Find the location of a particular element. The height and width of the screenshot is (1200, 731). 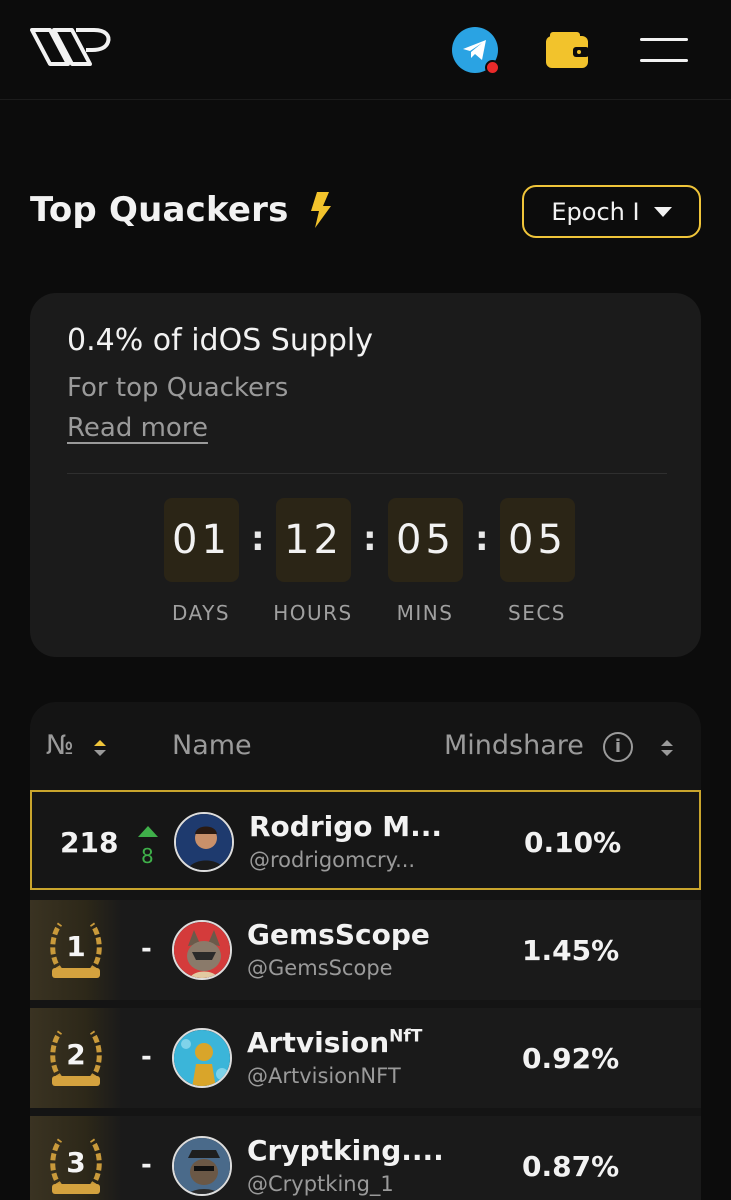

laurel-medal-icon: 1 is located at coordinates (76, 950).